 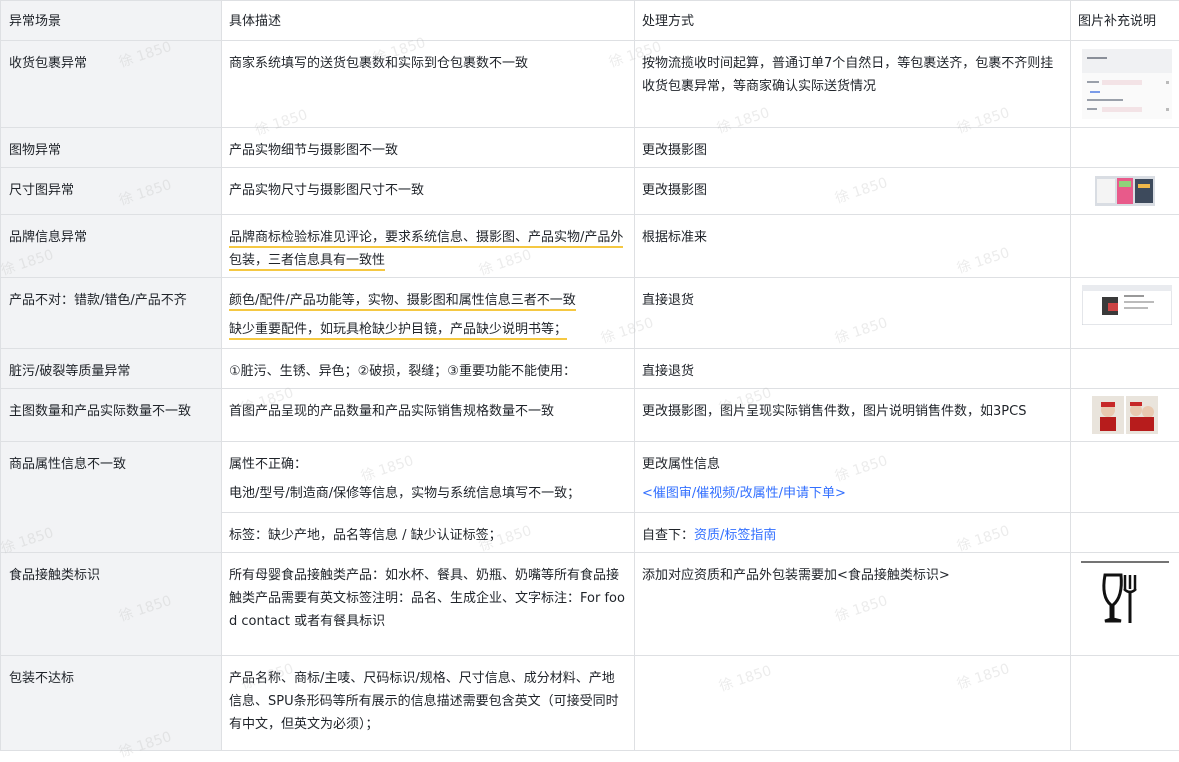 I want to click on table-row: 尺寸图异常 产品实物尺寸与摄影图尺寸不一致 更改摄影图, so click(x=590, y=191).